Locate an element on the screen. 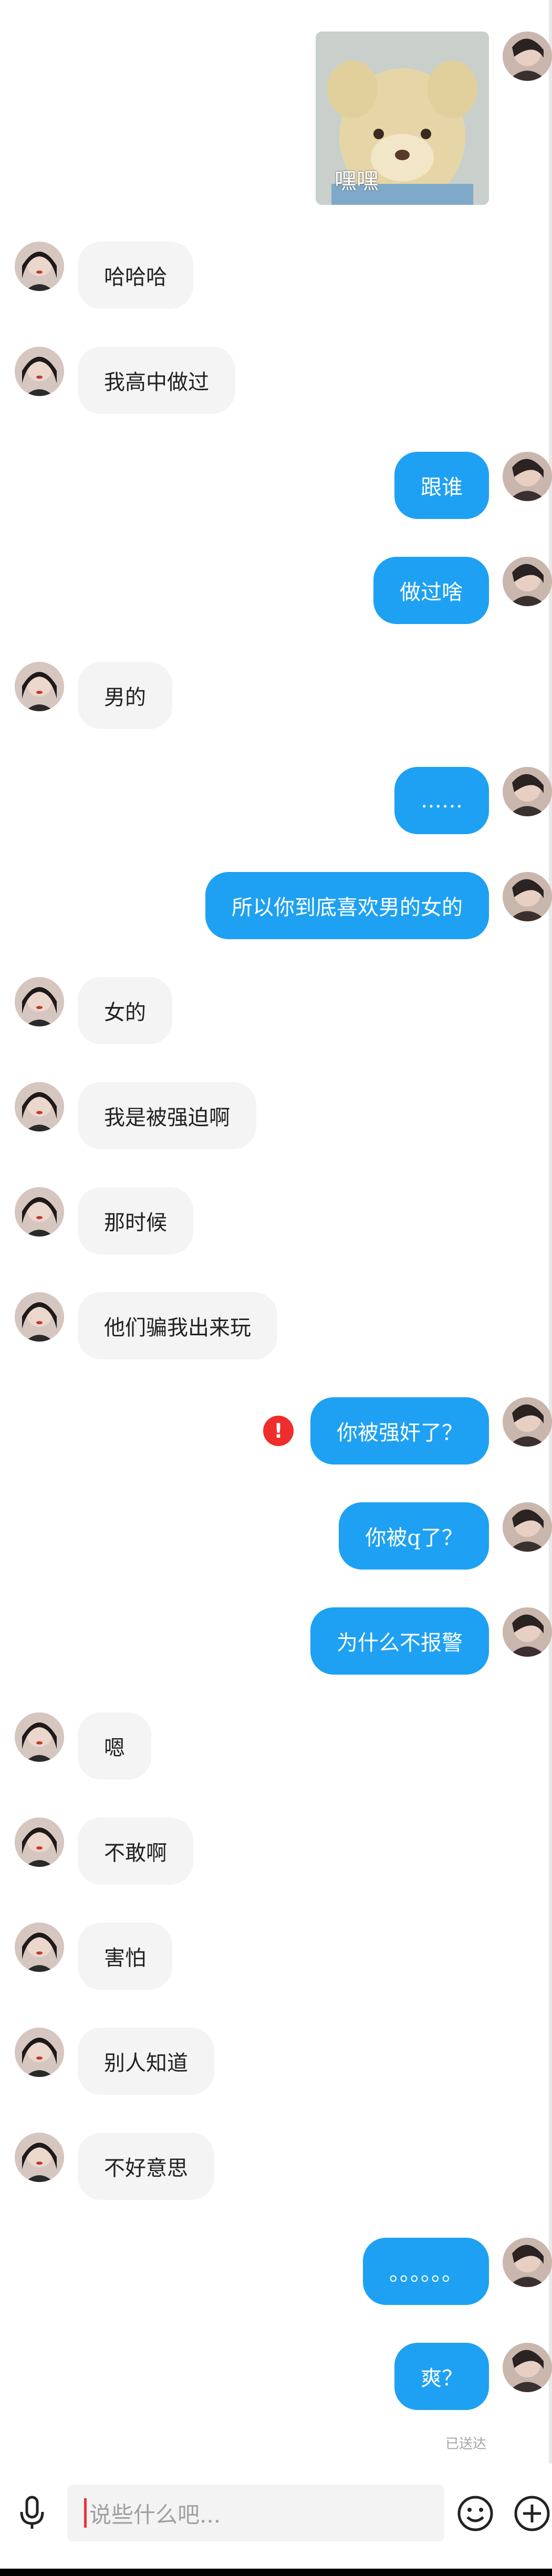  received-message-bubble: 我是被强迫啊 is located at coordinates (167, 1115).